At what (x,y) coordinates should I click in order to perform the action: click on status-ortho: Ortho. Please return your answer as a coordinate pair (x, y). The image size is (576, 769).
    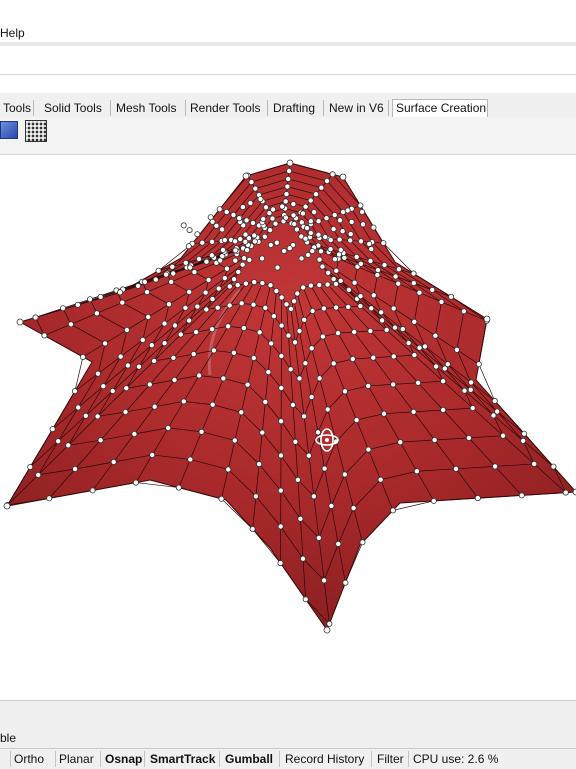
    Looking at the image, I should click on (33, 759).